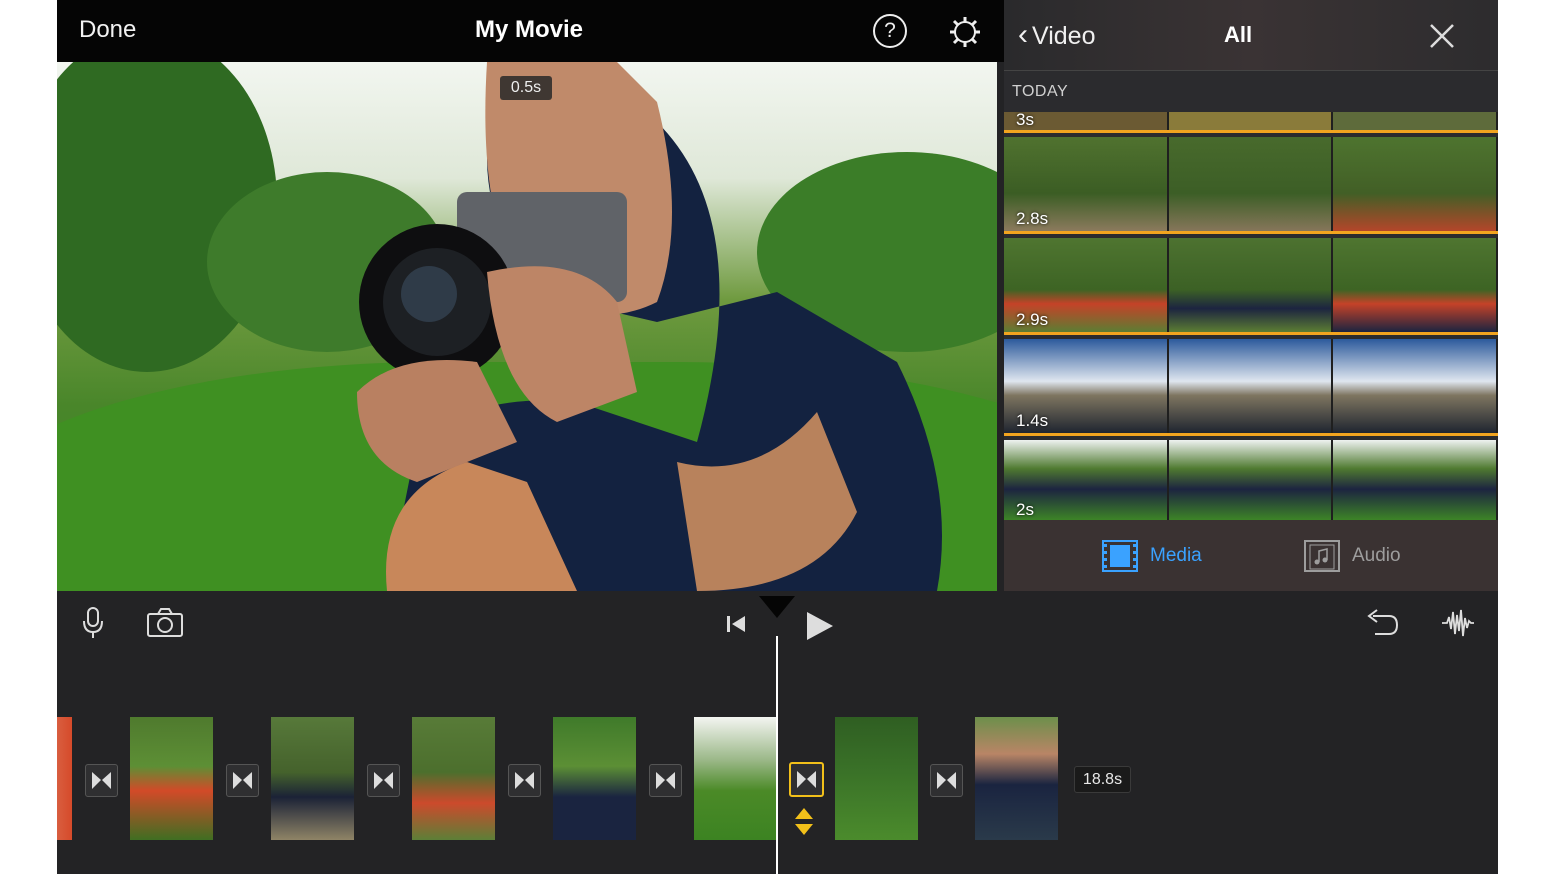 The image size is (1554, 874). What do you see at coordinates (1376, 555) in the screenshot?
I see `tab-audio-label: Audio` at bounding box center [1376, 555].